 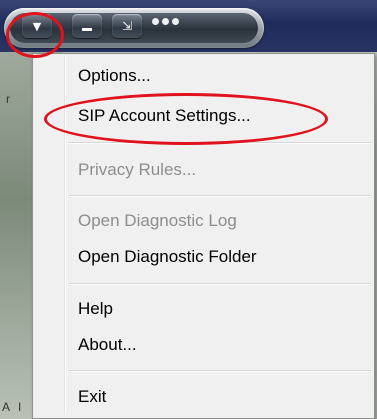 What do you see at coordinates (157, 220) in the screenshot?
I see `menu-item-open-diagnostic-log: Open Diagnostic Log` at bounding box center [157, 220].